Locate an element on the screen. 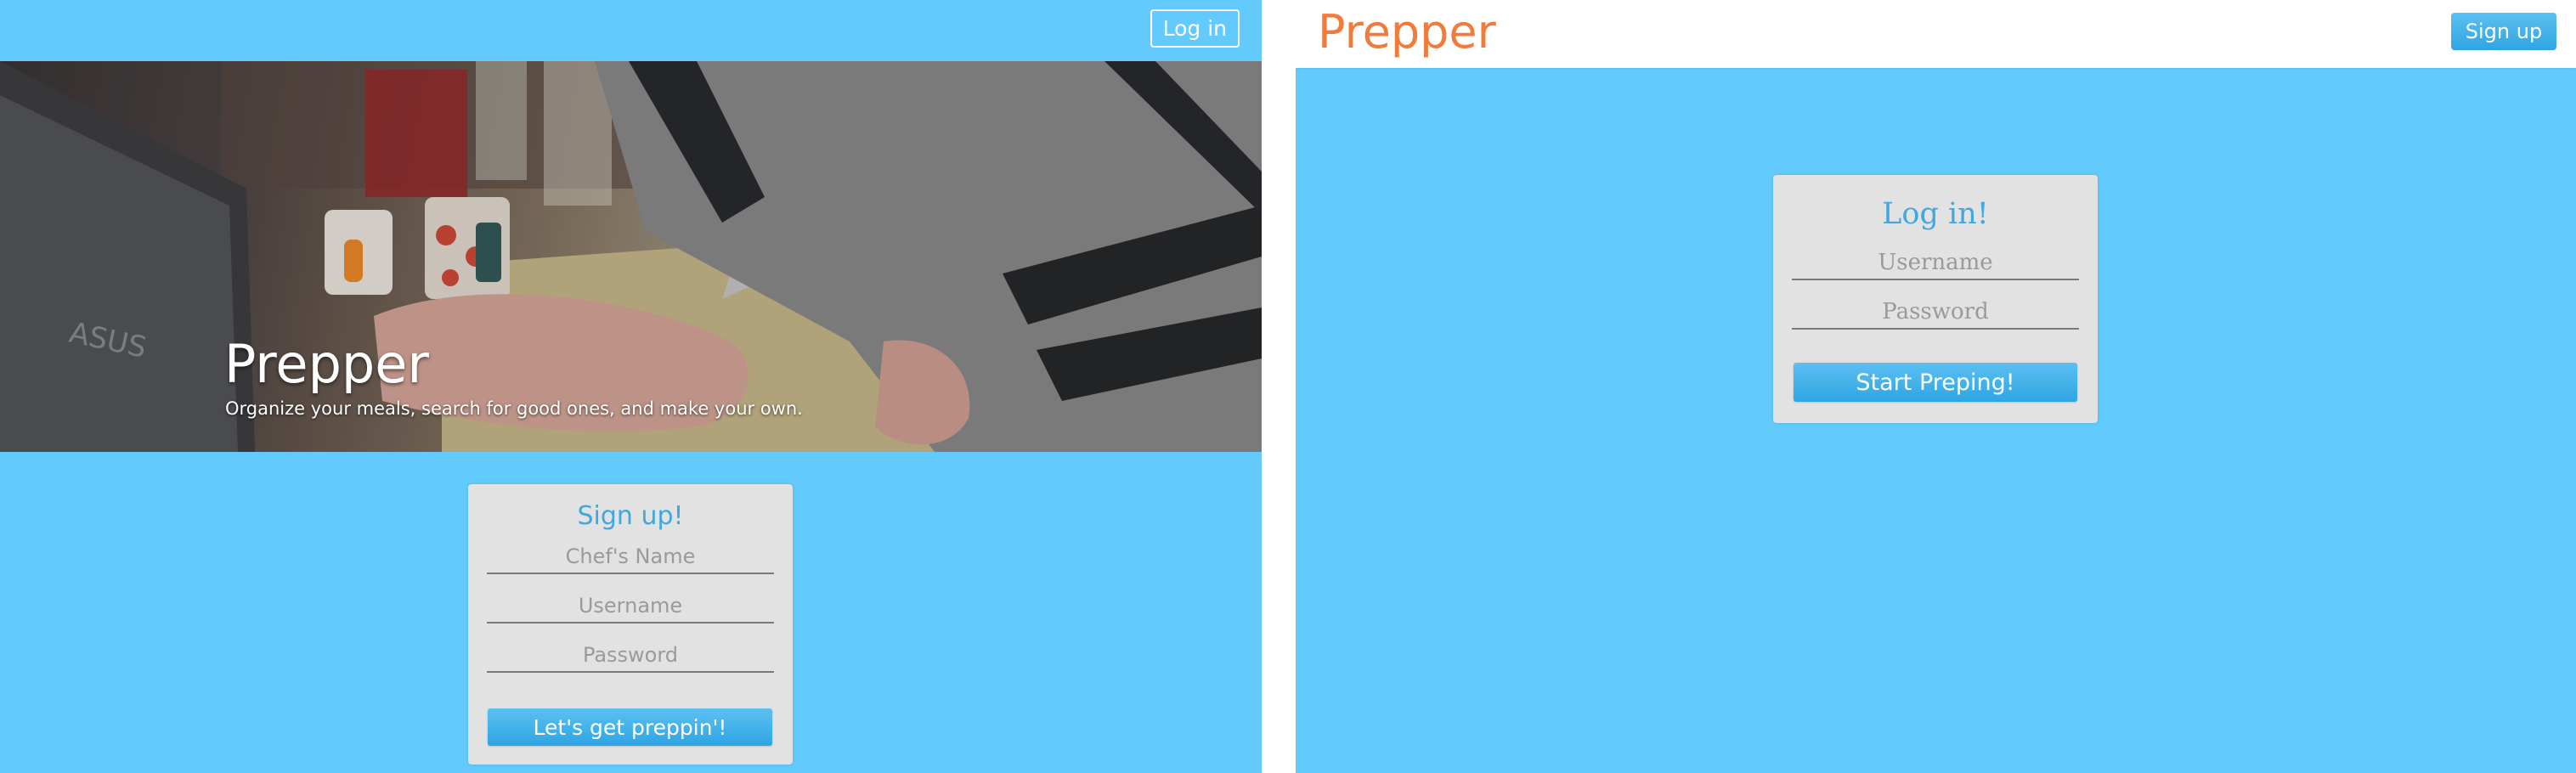  brand-logo: Prepper is located at coordinates (1407, 32).